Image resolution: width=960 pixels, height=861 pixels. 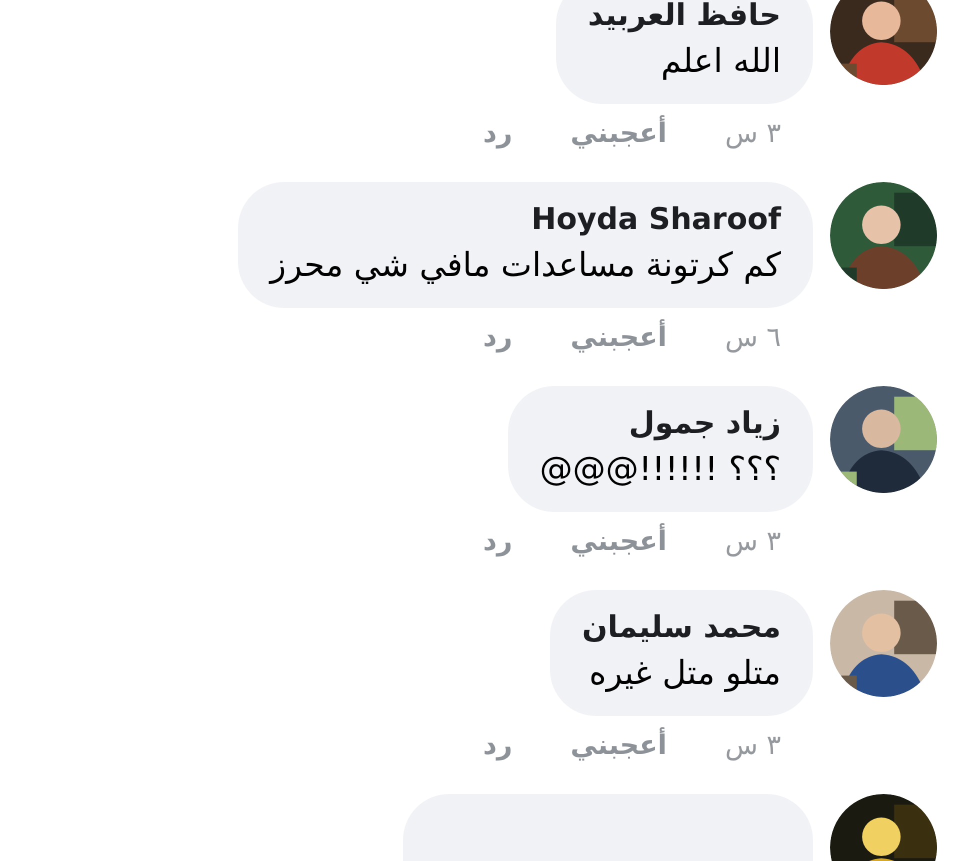 I want to click on comment-text: الله اعلم, so click(x=720, y=61).